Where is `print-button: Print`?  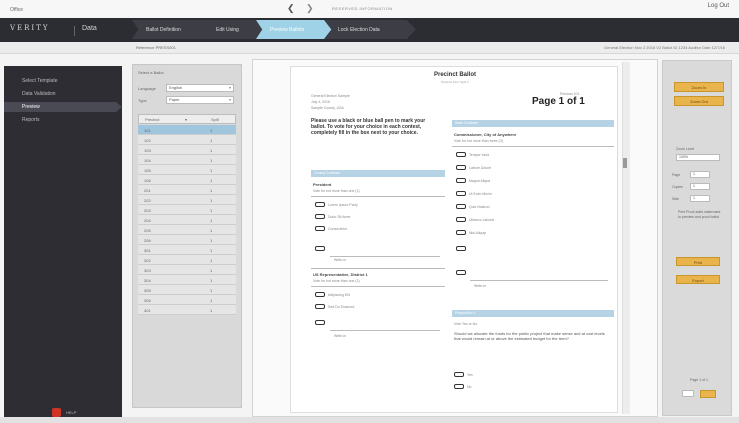 print-button: Print is located at coordinates (698, 261).